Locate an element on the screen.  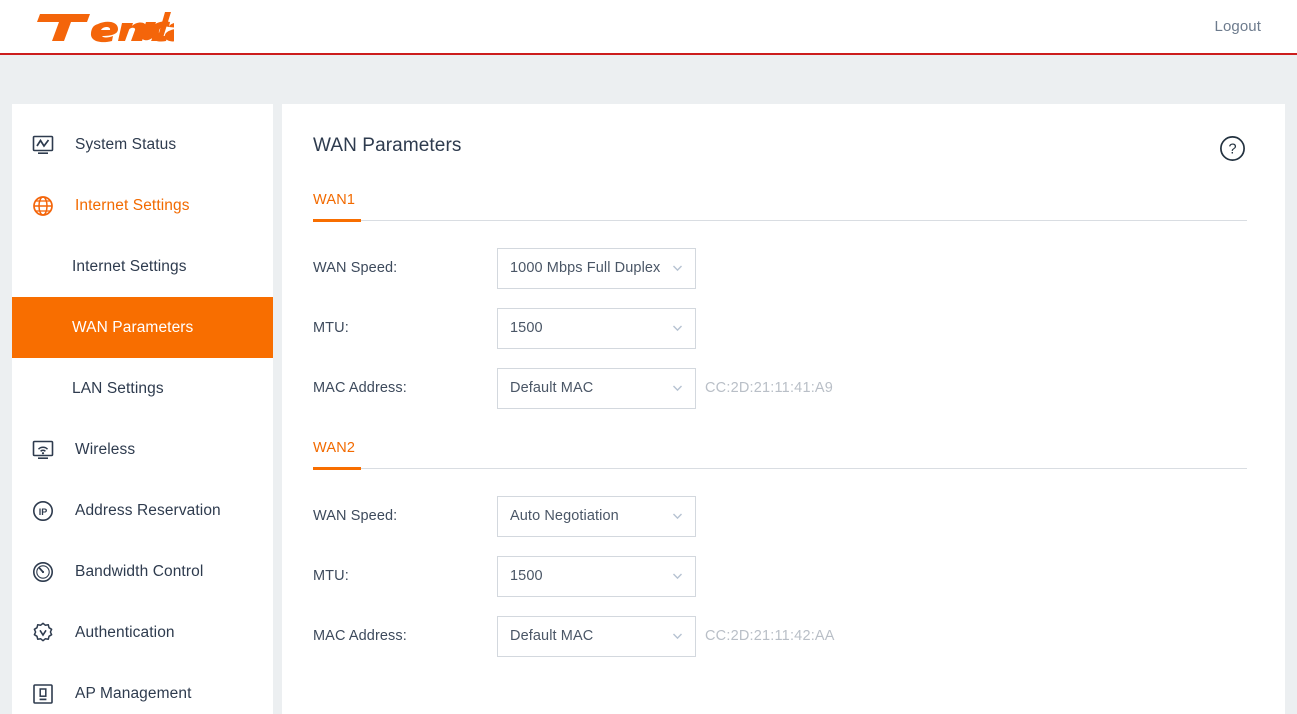
wan2-wan-speed-select: Auto Negotiation is located at coordinates (596, 516).